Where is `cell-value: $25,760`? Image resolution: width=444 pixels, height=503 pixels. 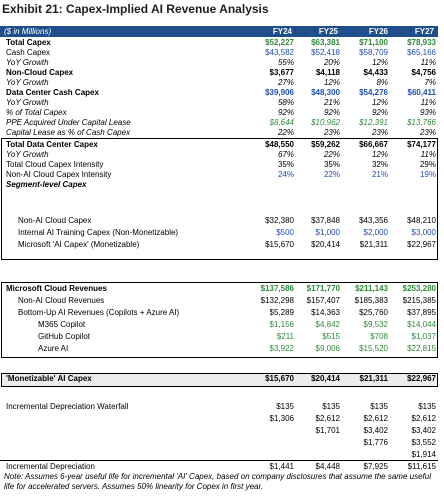 cell-value: $25,760 is located at coordinates (373, 312).